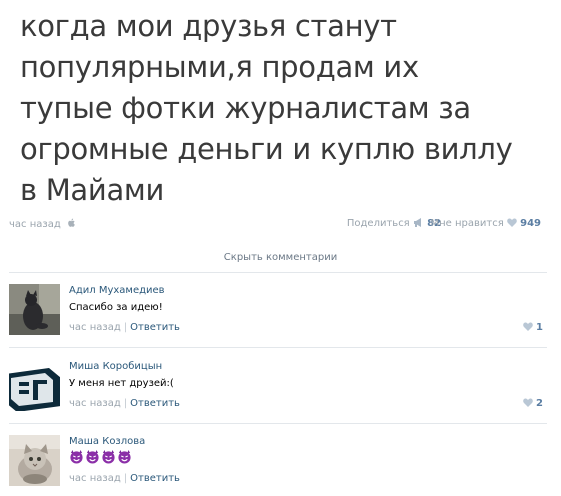 The image size is (561, 496). I want to click on post-line: в Майами, so click(92, 190).